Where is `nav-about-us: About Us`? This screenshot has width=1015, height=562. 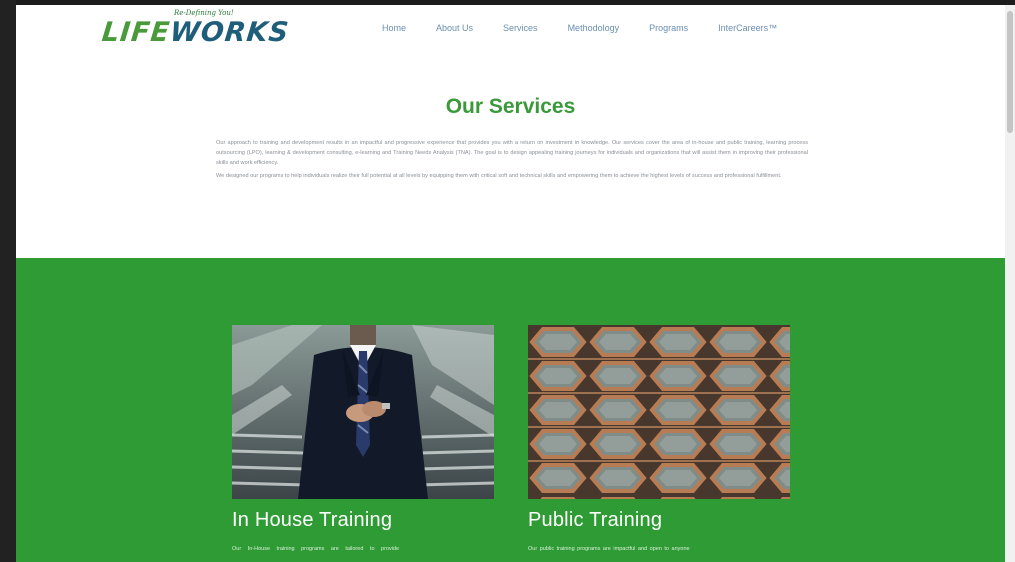 nav-about-us: About Us is located at coordinates (454, 28).